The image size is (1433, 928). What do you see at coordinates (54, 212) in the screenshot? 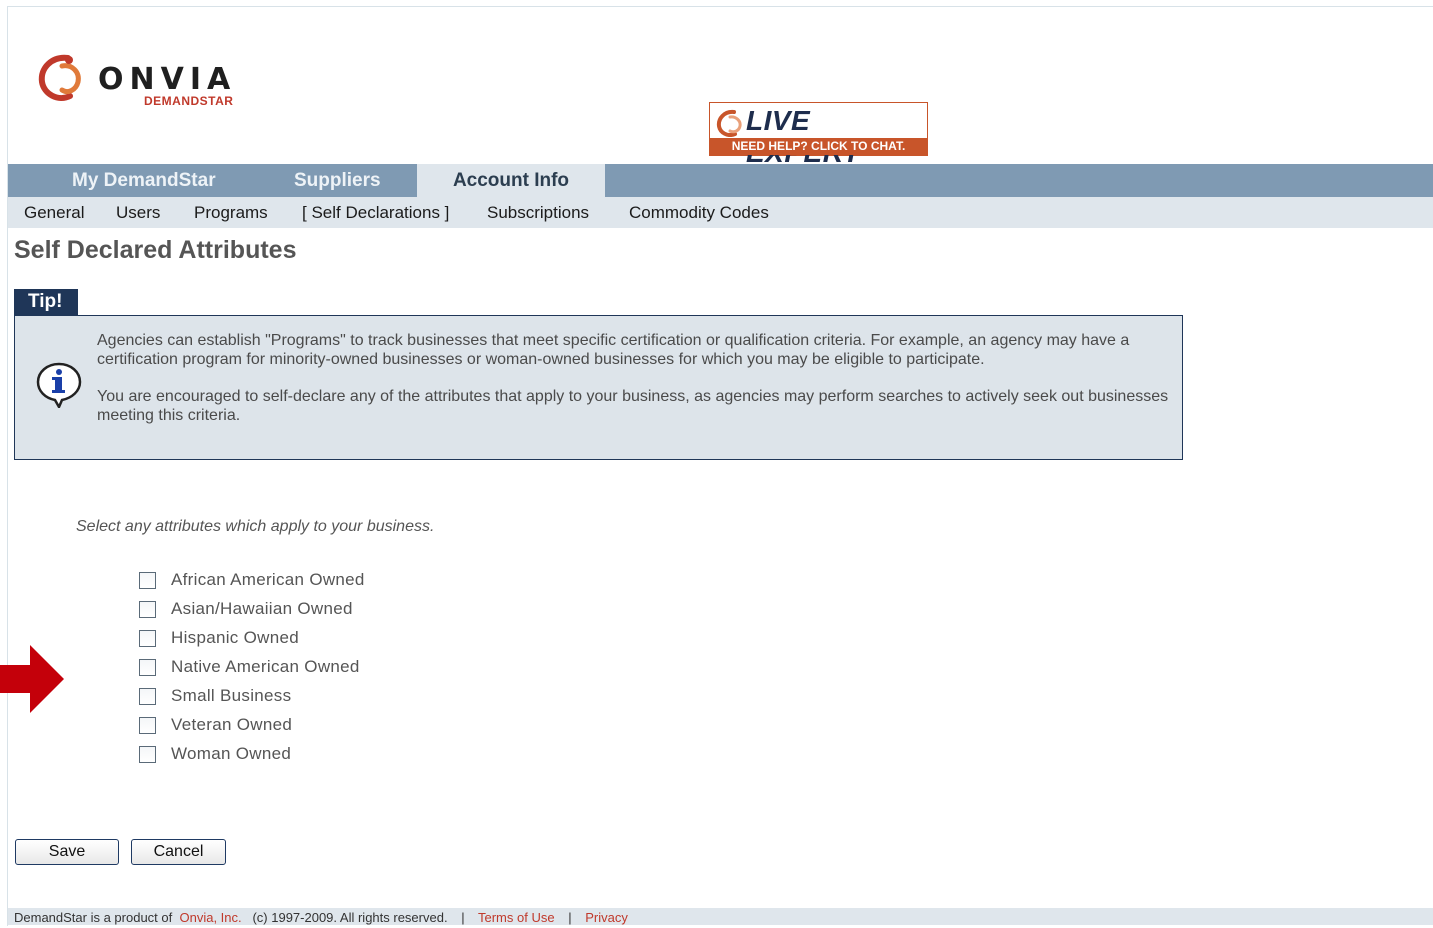
I see `subnav-general: General` at bounding box center [54, 212].